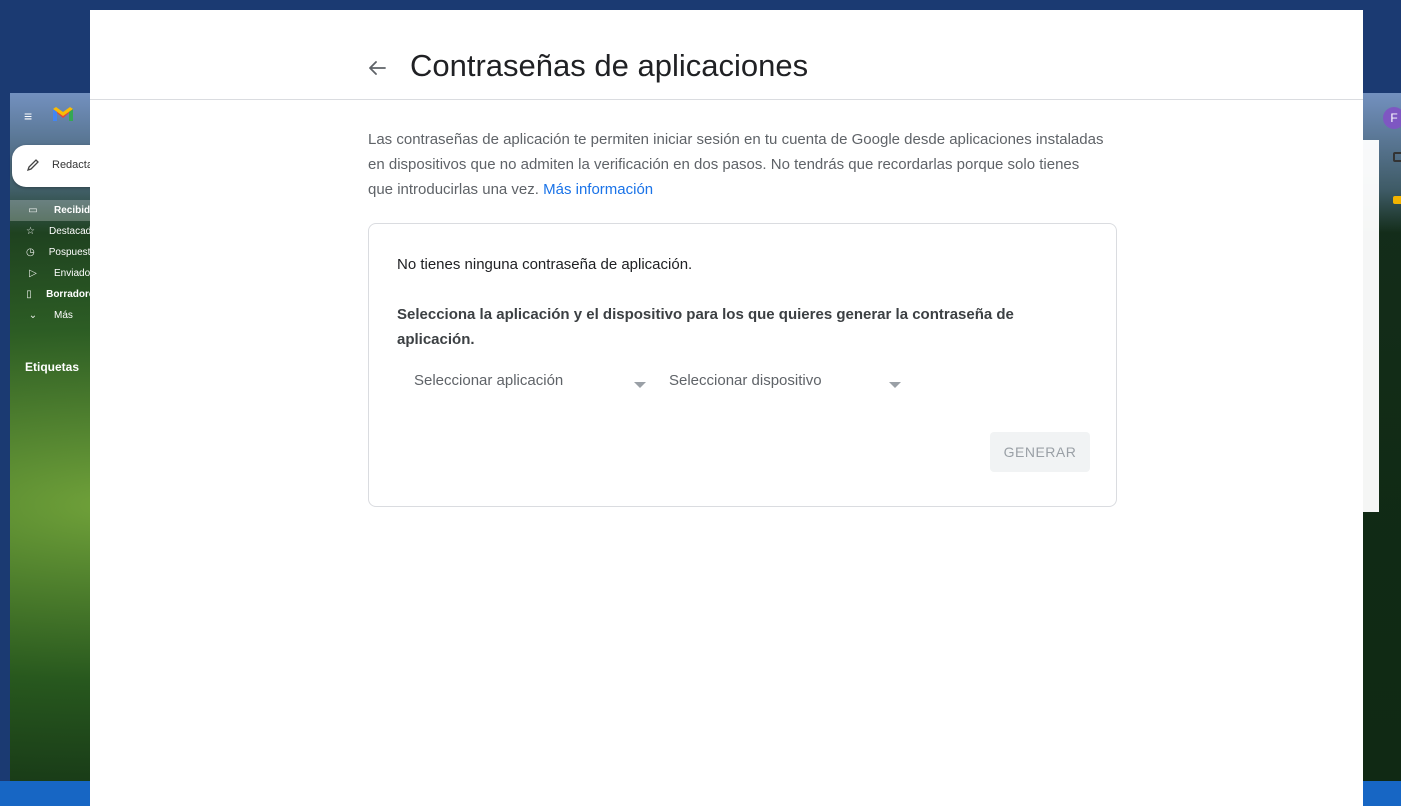 This screenshot has height=806, width=1401. I want to click on nav-item-snoozed: ◷ Pospuestos, so click(55, 252).